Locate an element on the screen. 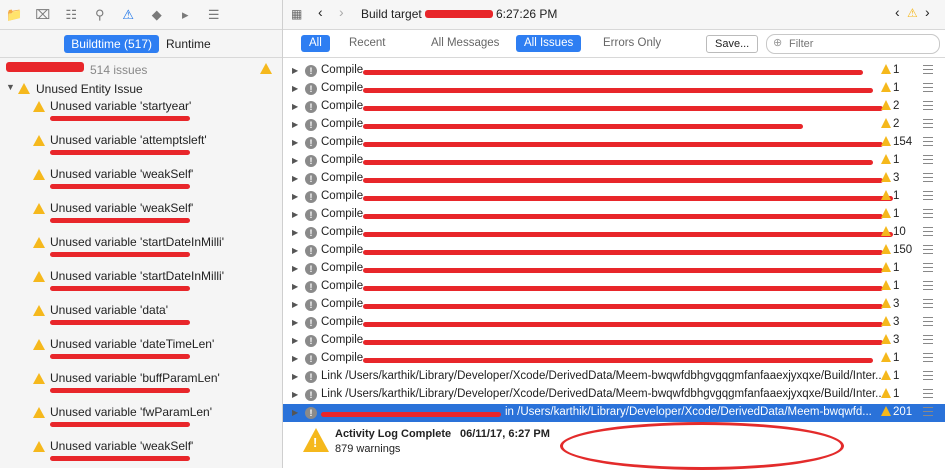 The image size is (945, 470). back-arrow-icon: ‹ is located at coordinates (320, 12).